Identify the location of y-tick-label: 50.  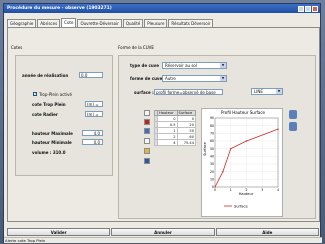
(212, 149).